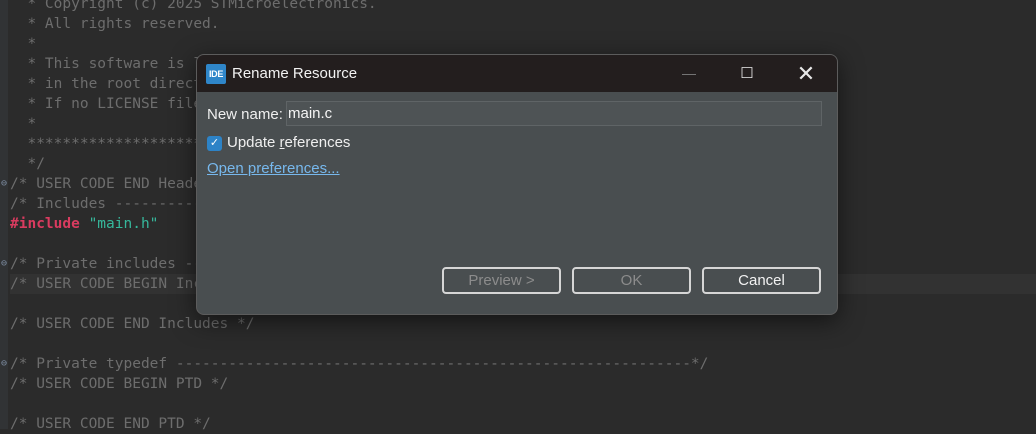 The image size is (1036, 434). What do you see at coordinates (747, 73) in the screenshot?
I see `maximize-icon: ☐` at bounding box center [747, 73].